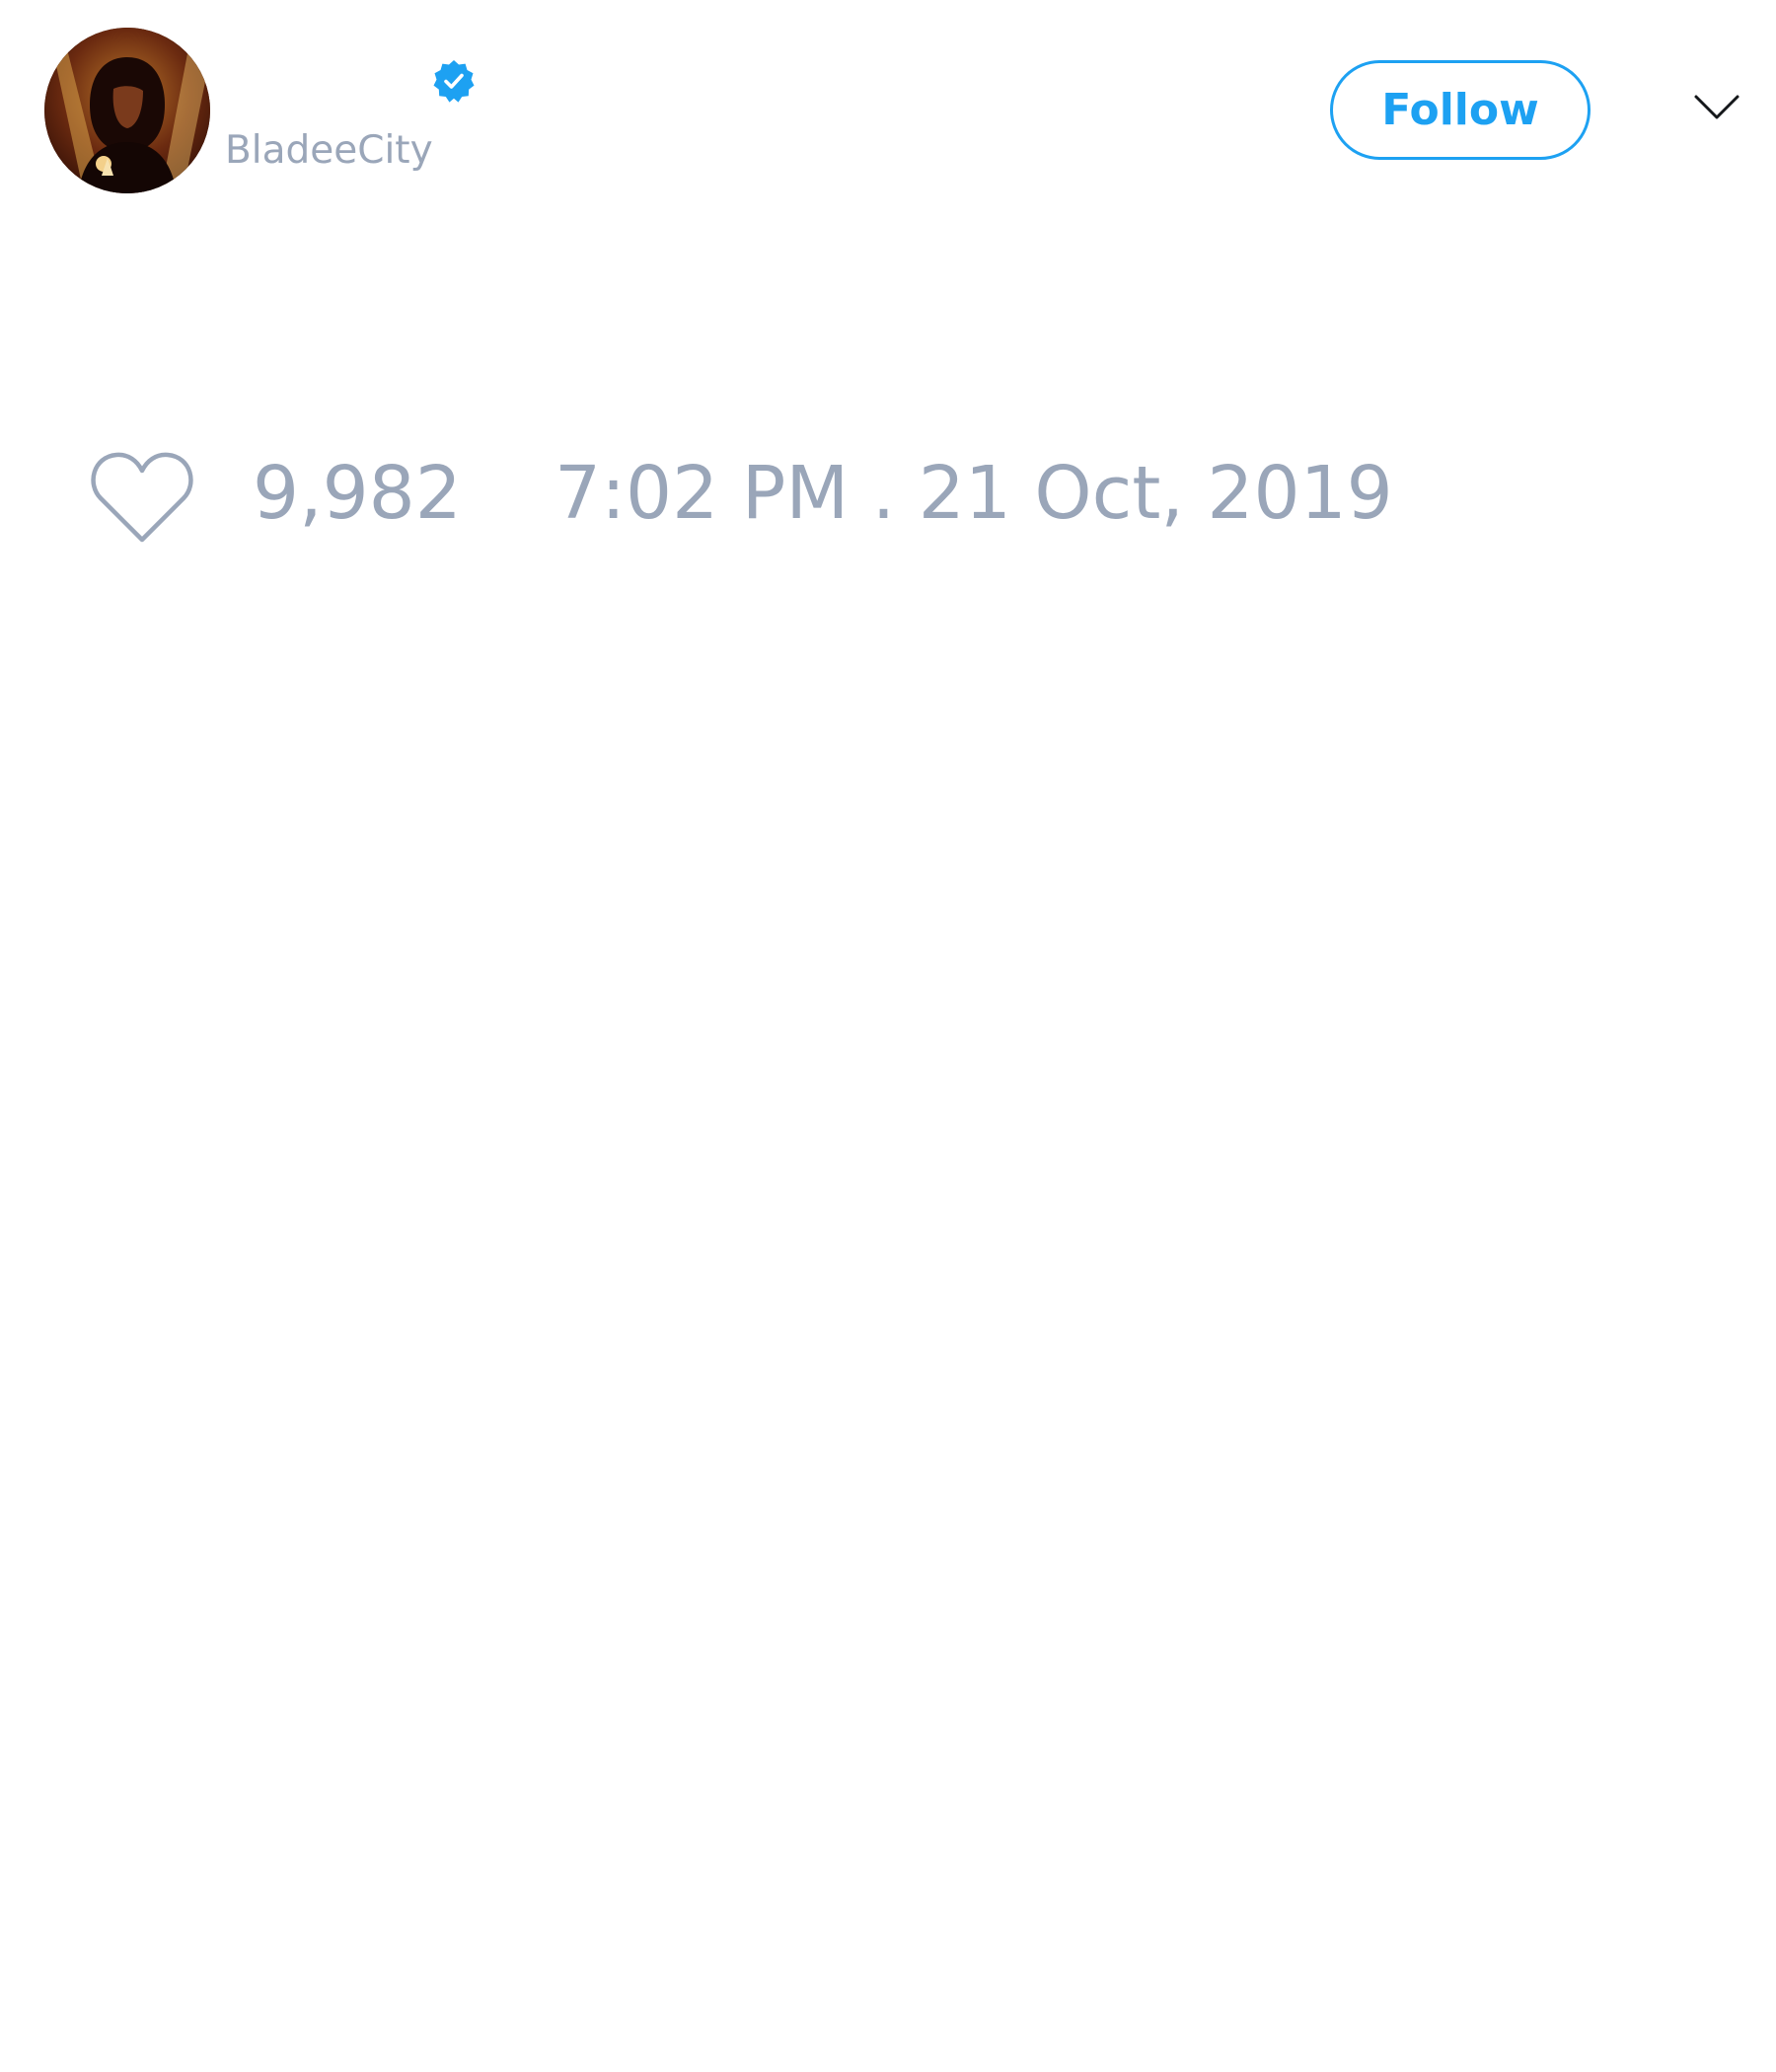 The image size is (1776, 2072). I want to click on heart-icon, so click(142, 498).